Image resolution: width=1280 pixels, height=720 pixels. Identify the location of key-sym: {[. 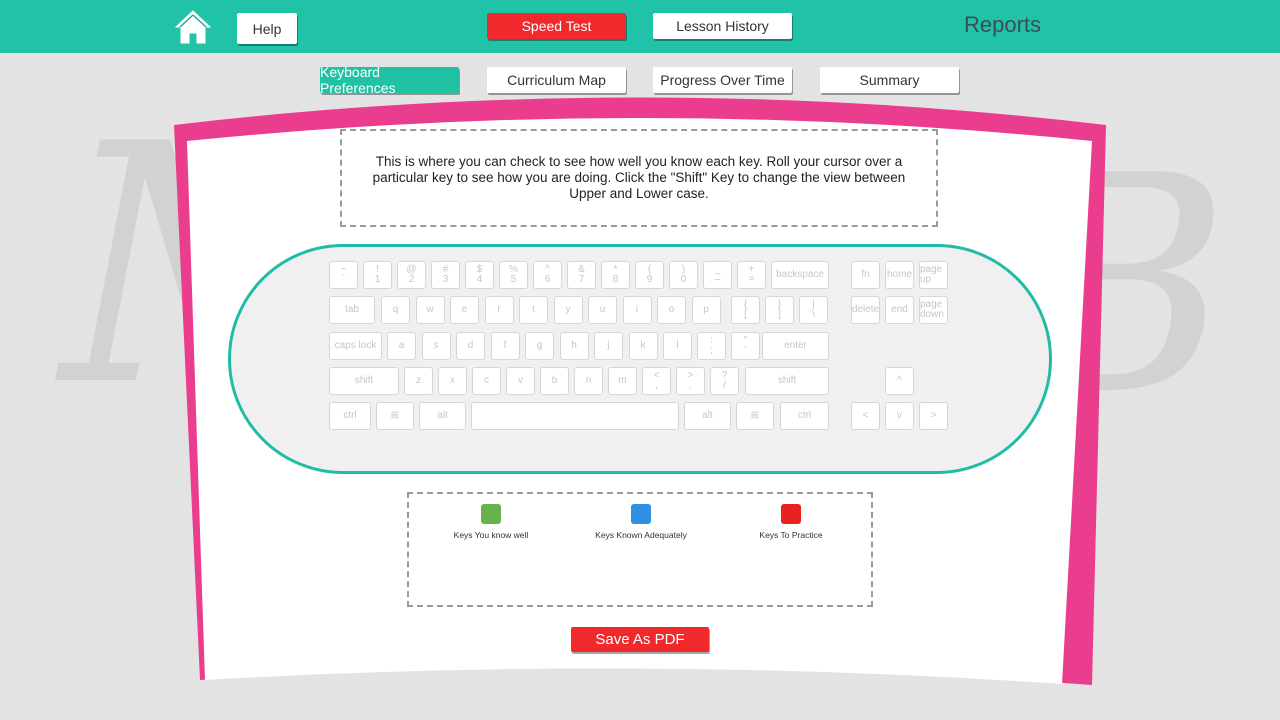
(745, 310).